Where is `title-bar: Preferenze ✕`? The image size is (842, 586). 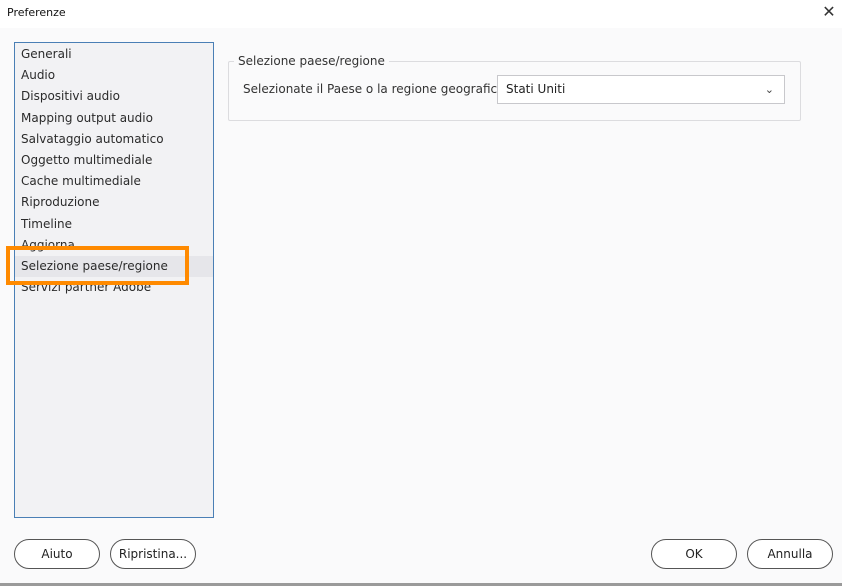 title-bar: Preferenze ✕ is located at coordinates (421, 14).